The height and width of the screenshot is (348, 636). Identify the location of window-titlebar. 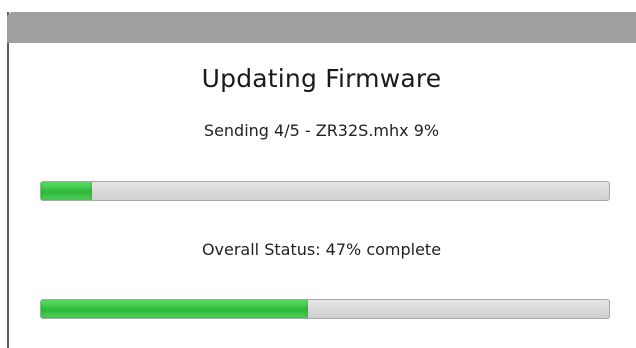
(321, 27).